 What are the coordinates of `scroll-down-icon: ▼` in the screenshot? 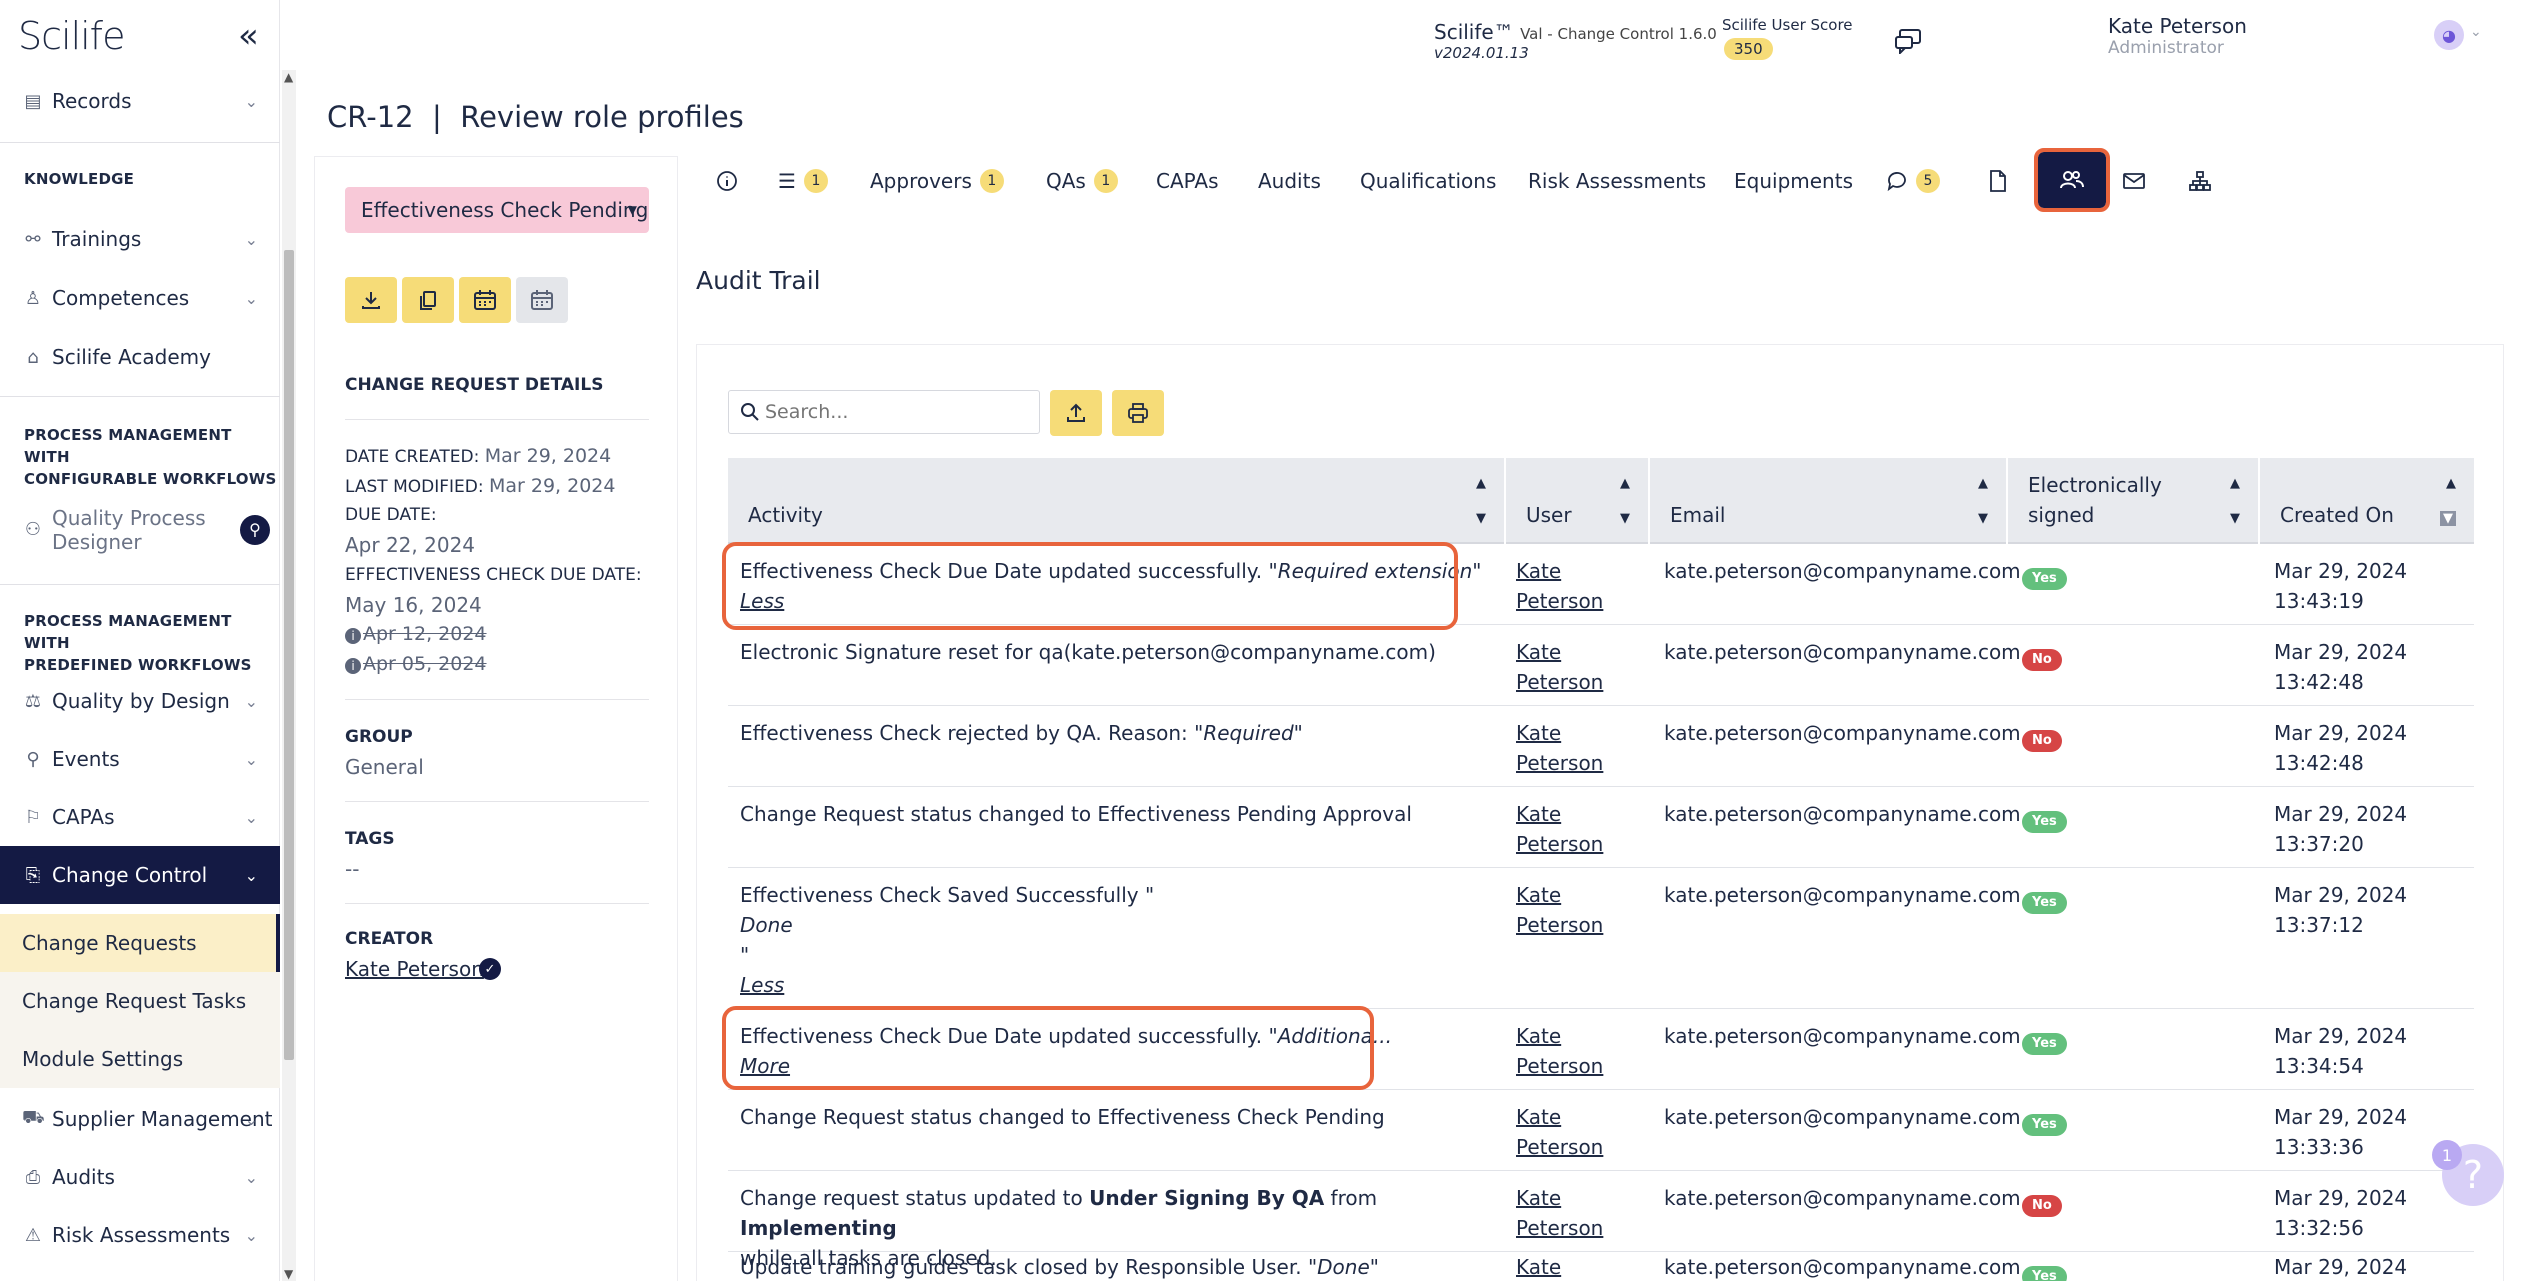 It's located at (288, 1274).